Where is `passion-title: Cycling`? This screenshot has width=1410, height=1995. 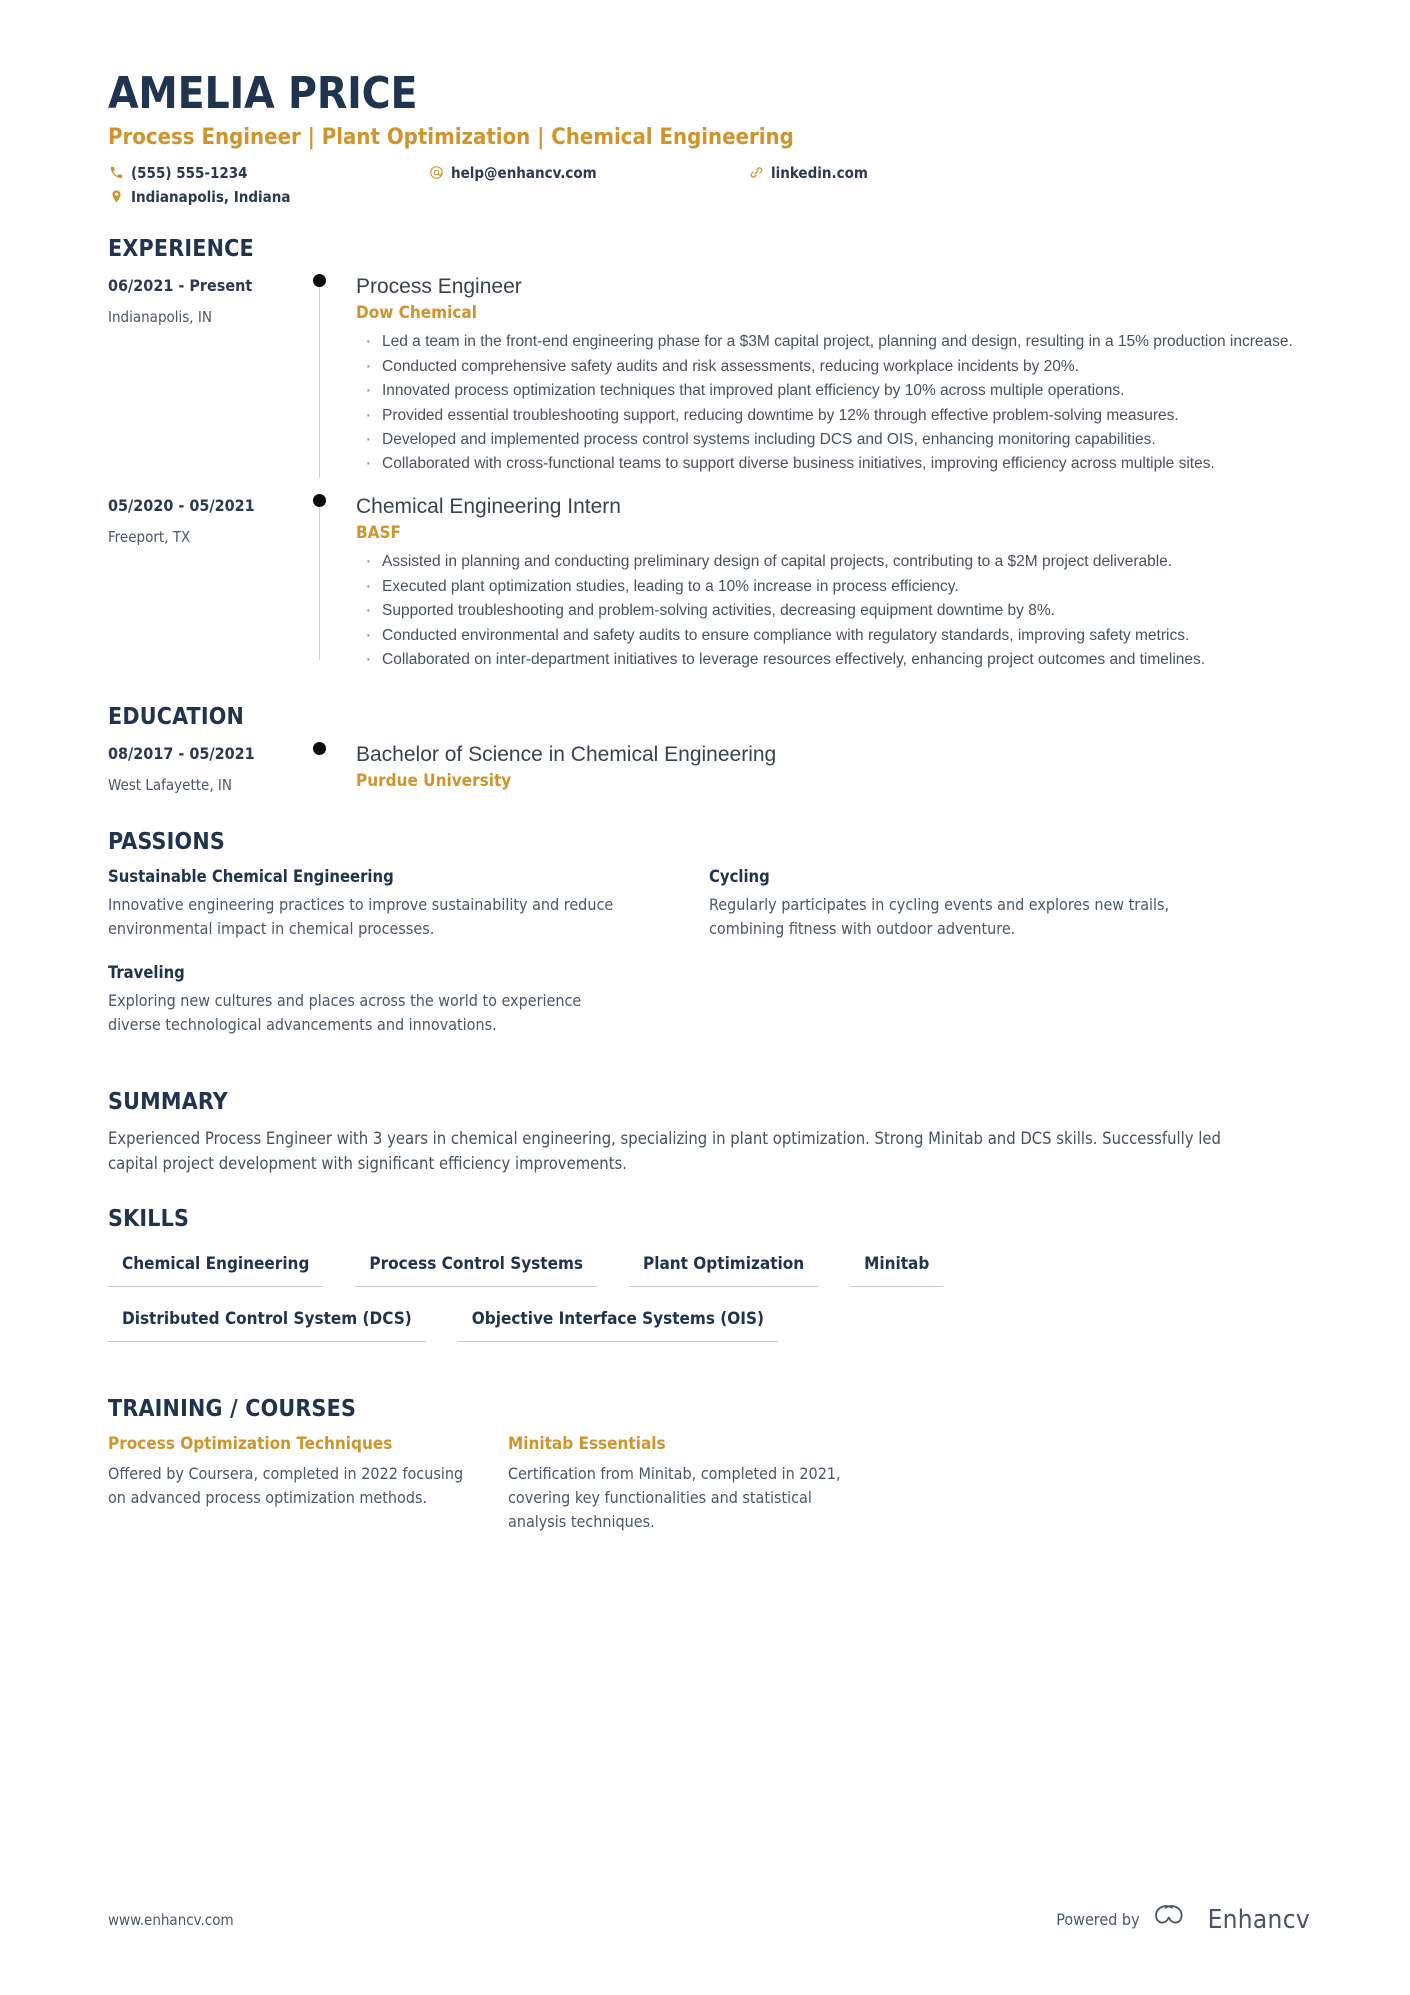
passion-title: Cycling is located at coordinates (739, 876).